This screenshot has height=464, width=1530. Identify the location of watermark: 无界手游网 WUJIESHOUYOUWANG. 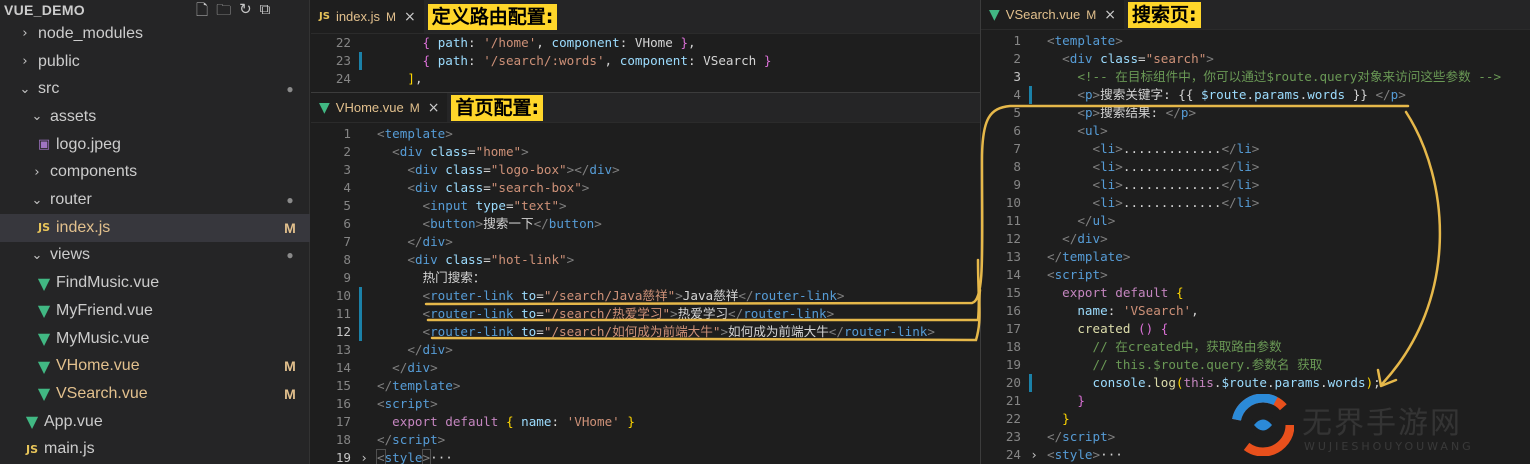
(1377, 428).